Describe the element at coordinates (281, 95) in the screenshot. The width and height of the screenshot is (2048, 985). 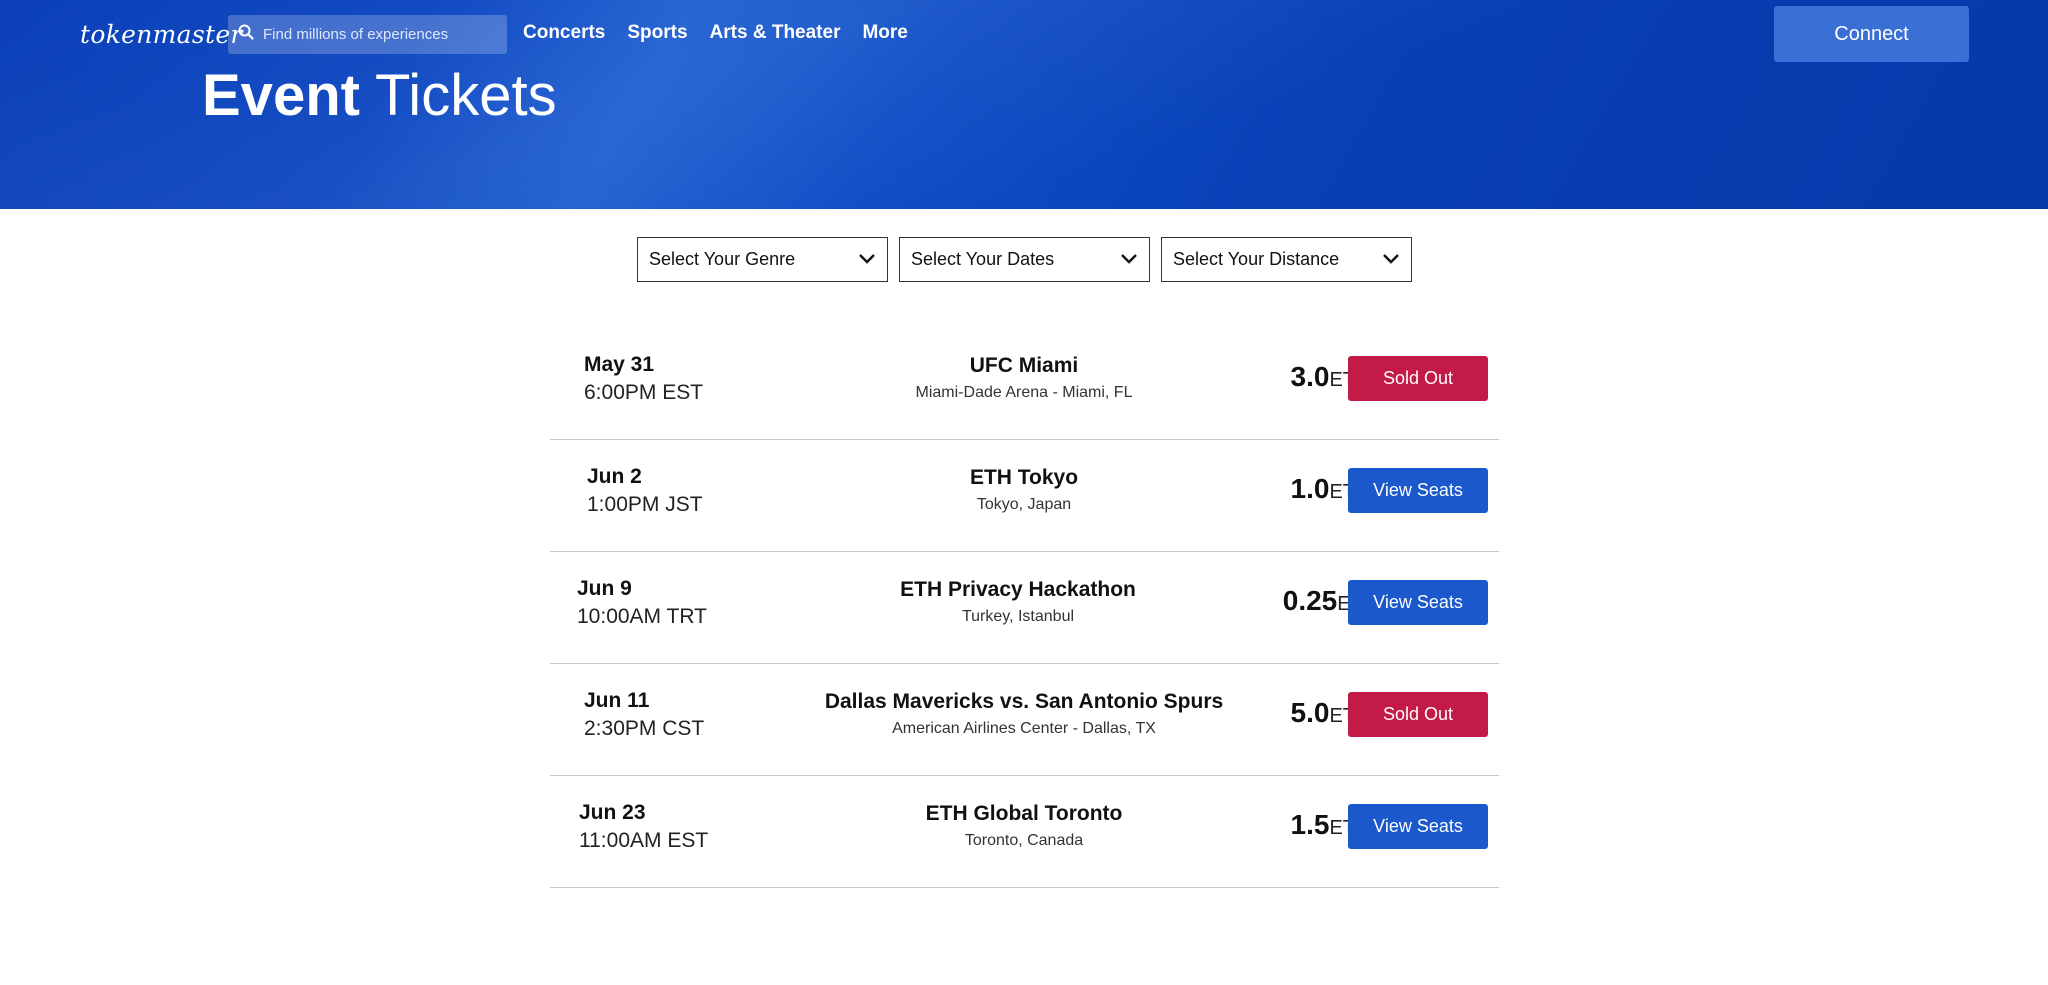
I see `page-title-bold: Event` at that location.